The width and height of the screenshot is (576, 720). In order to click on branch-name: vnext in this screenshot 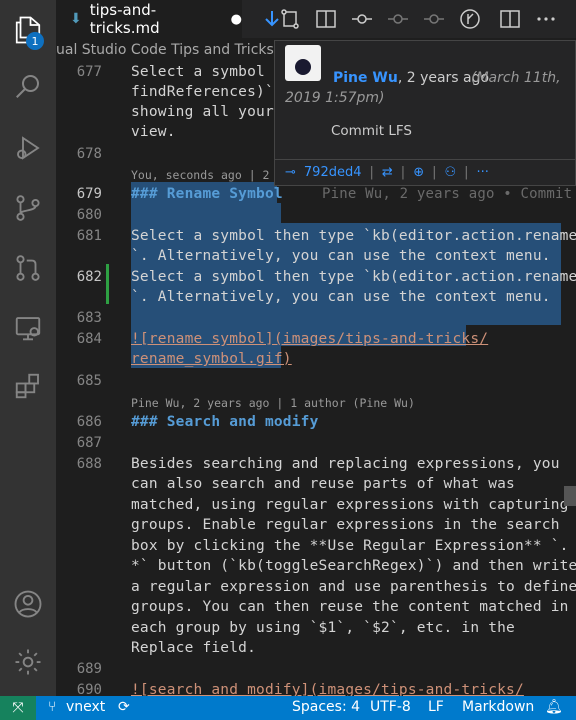, I will do `click(85, 707)`.